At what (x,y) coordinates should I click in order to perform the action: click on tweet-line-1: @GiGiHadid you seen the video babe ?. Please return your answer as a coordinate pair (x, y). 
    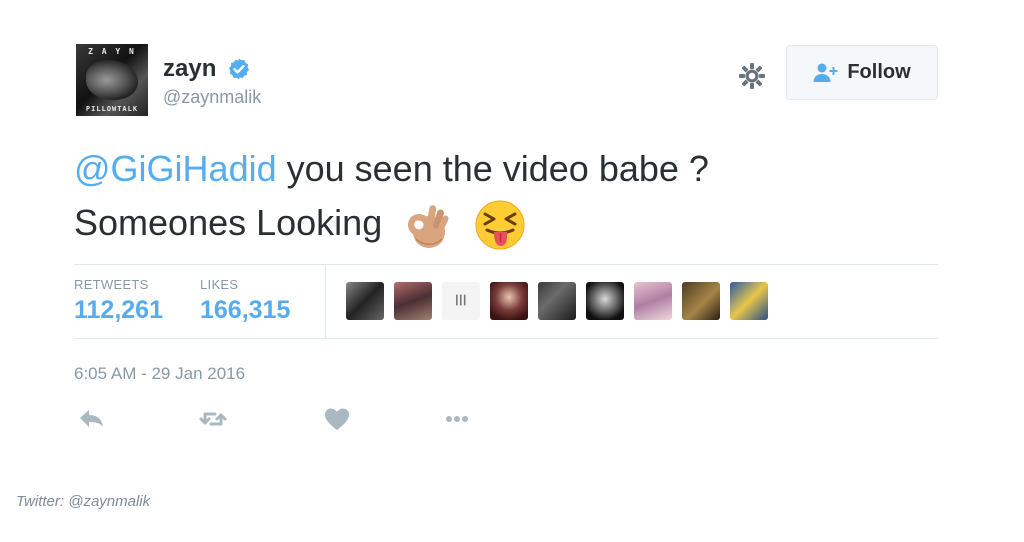
    Looking at the image, I should click on (509, 169).